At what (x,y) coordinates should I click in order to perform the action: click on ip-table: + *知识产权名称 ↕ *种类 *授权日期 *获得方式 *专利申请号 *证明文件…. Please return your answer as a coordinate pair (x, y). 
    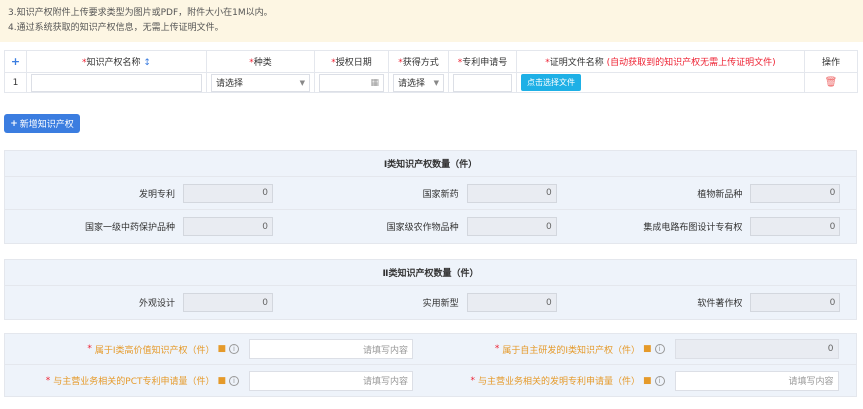
    Looking at the image, I should click on (431, 71).